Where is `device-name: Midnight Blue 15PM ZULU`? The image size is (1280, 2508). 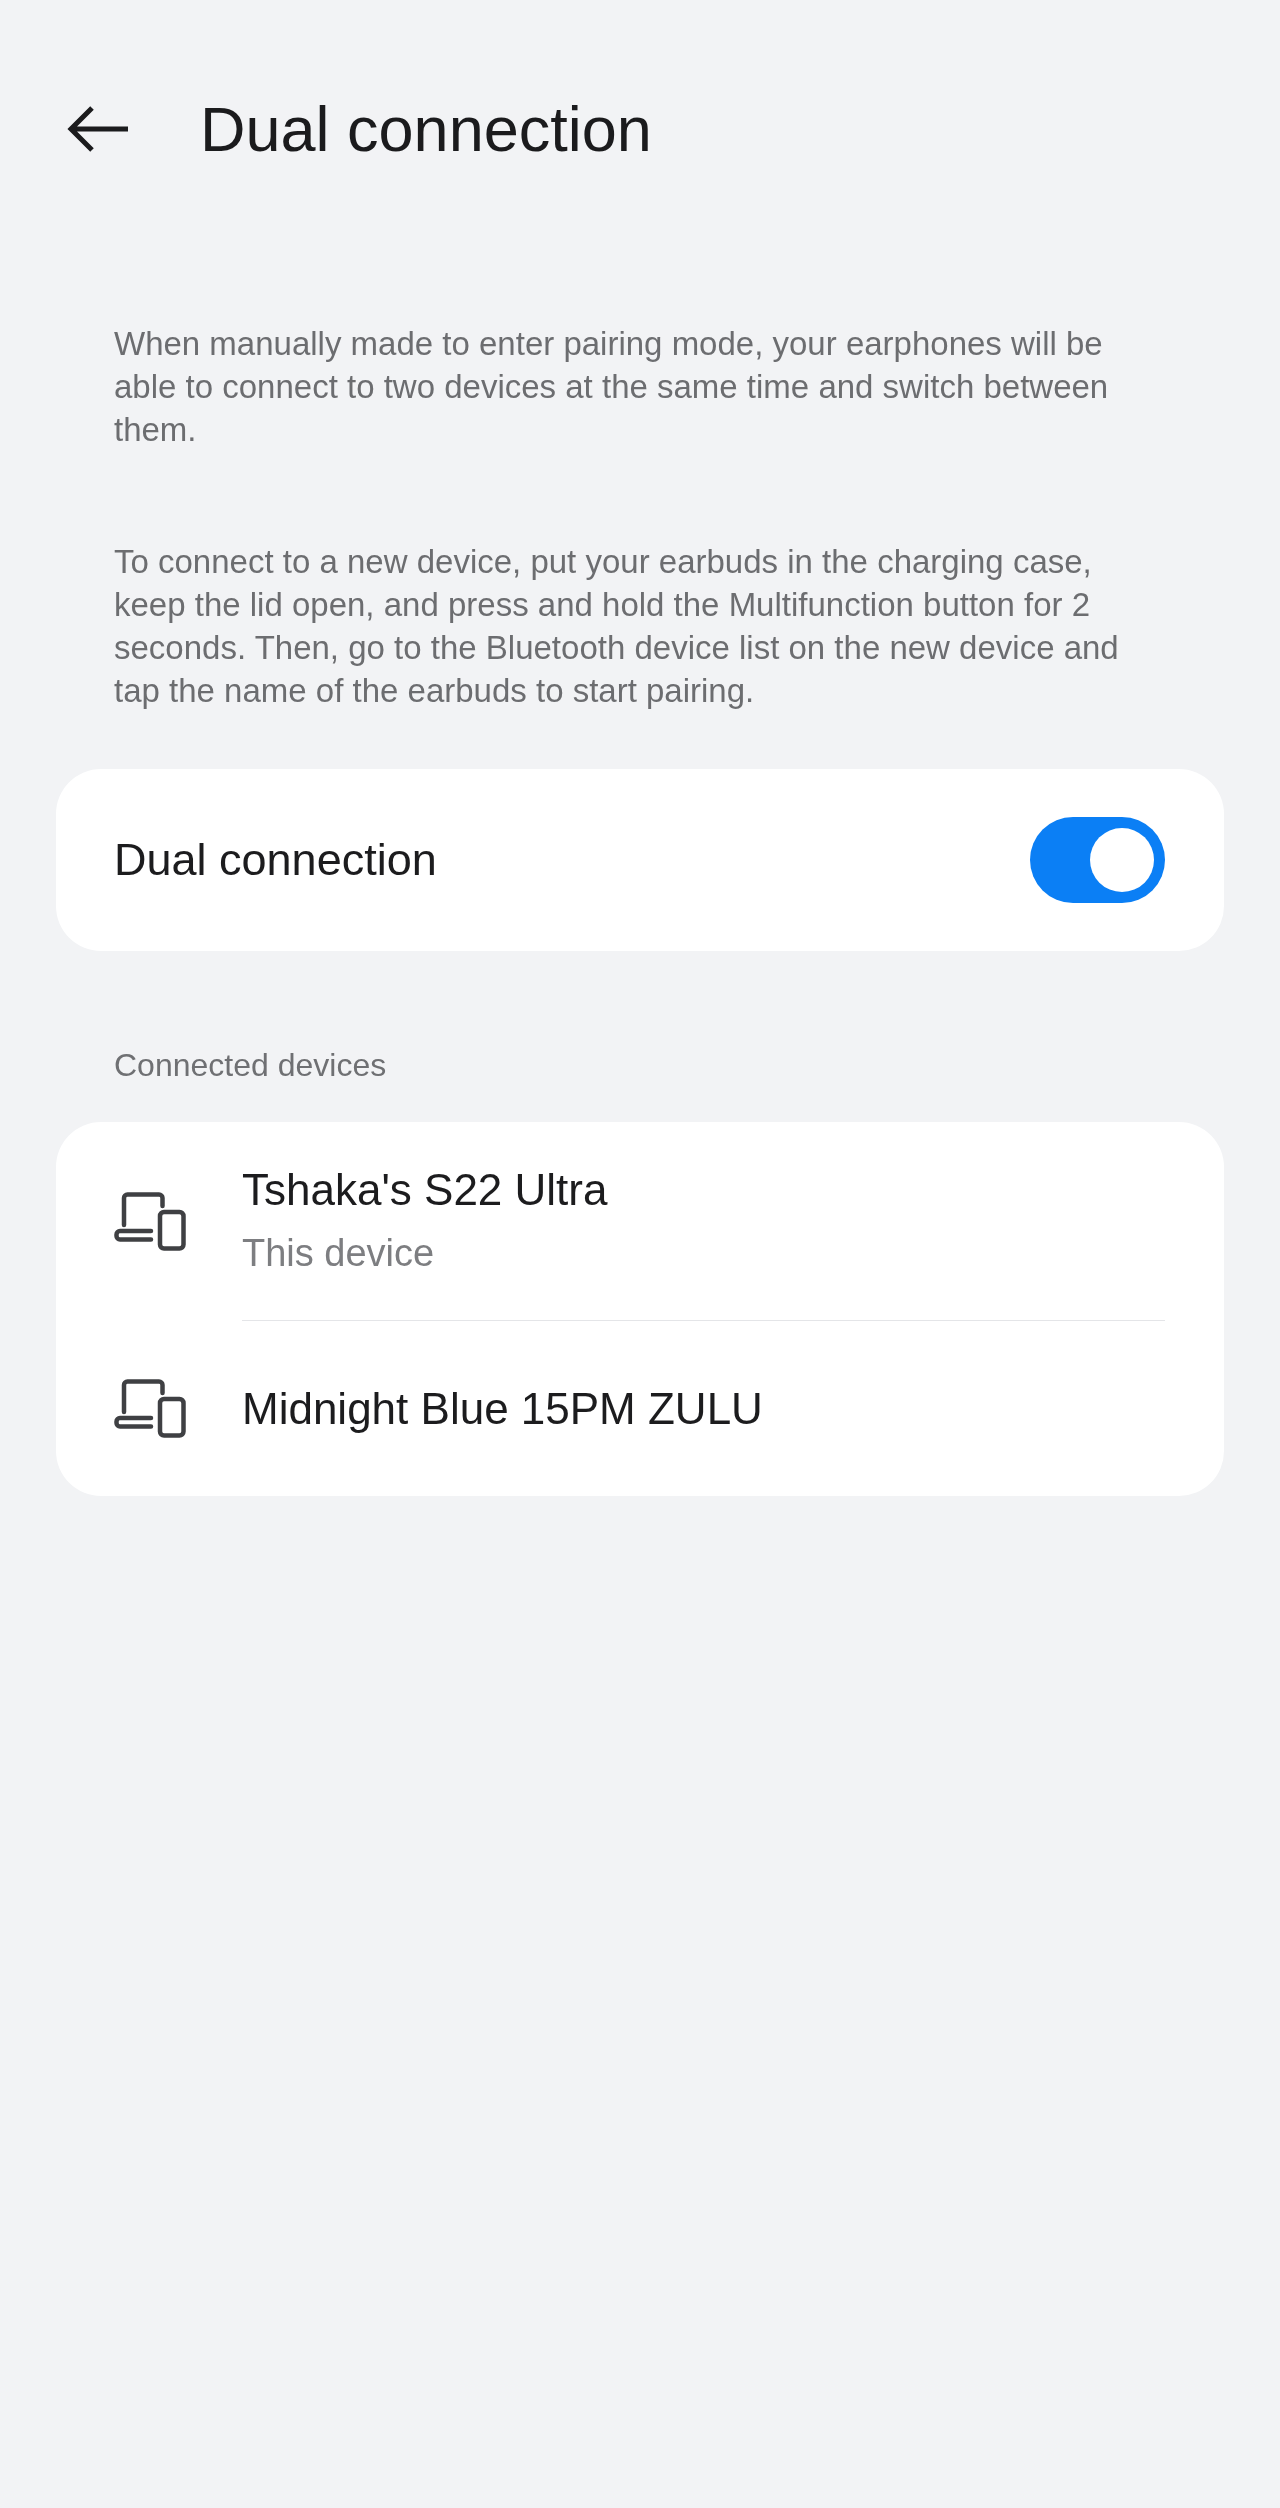
device-name: Midnight Blue 15PM ZULU is located at coordinates (502, 1408).